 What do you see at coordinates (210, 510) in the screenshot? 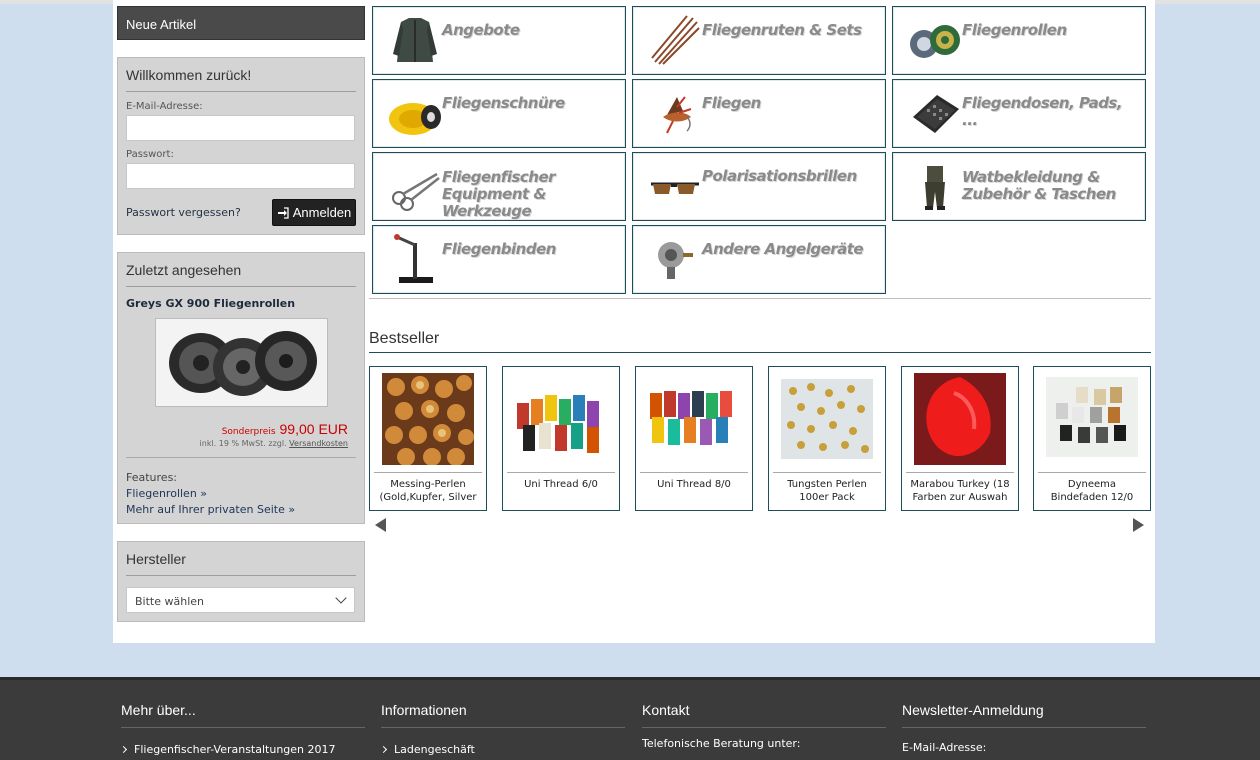
I see `private-page-link: Mehr auf Ihrer privaten Seite »` at bounding box center [210, 510].